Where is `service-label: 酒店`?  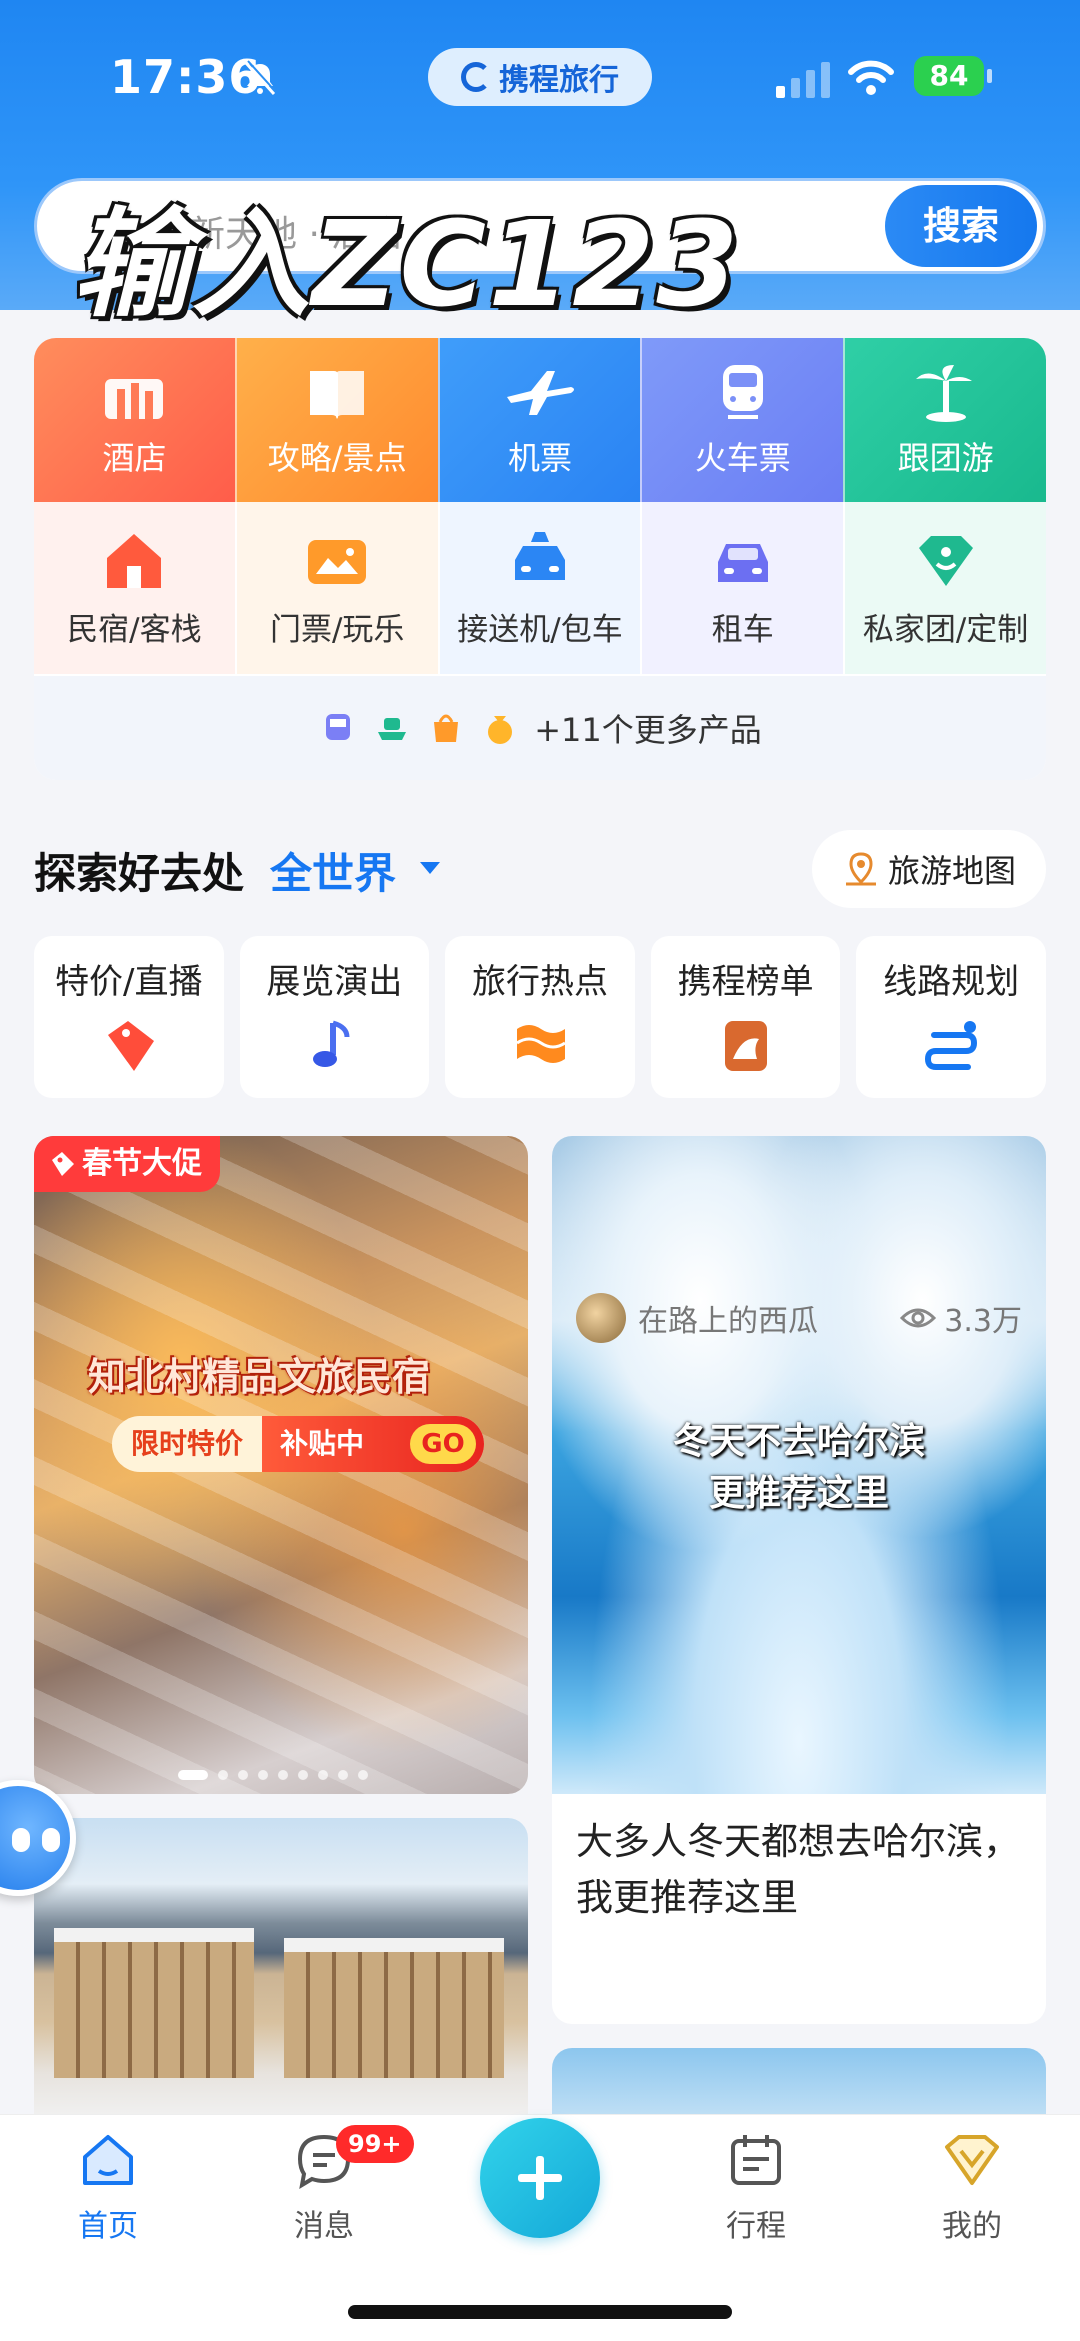 service-label: 酒店 is located at coordinates (134, 458).